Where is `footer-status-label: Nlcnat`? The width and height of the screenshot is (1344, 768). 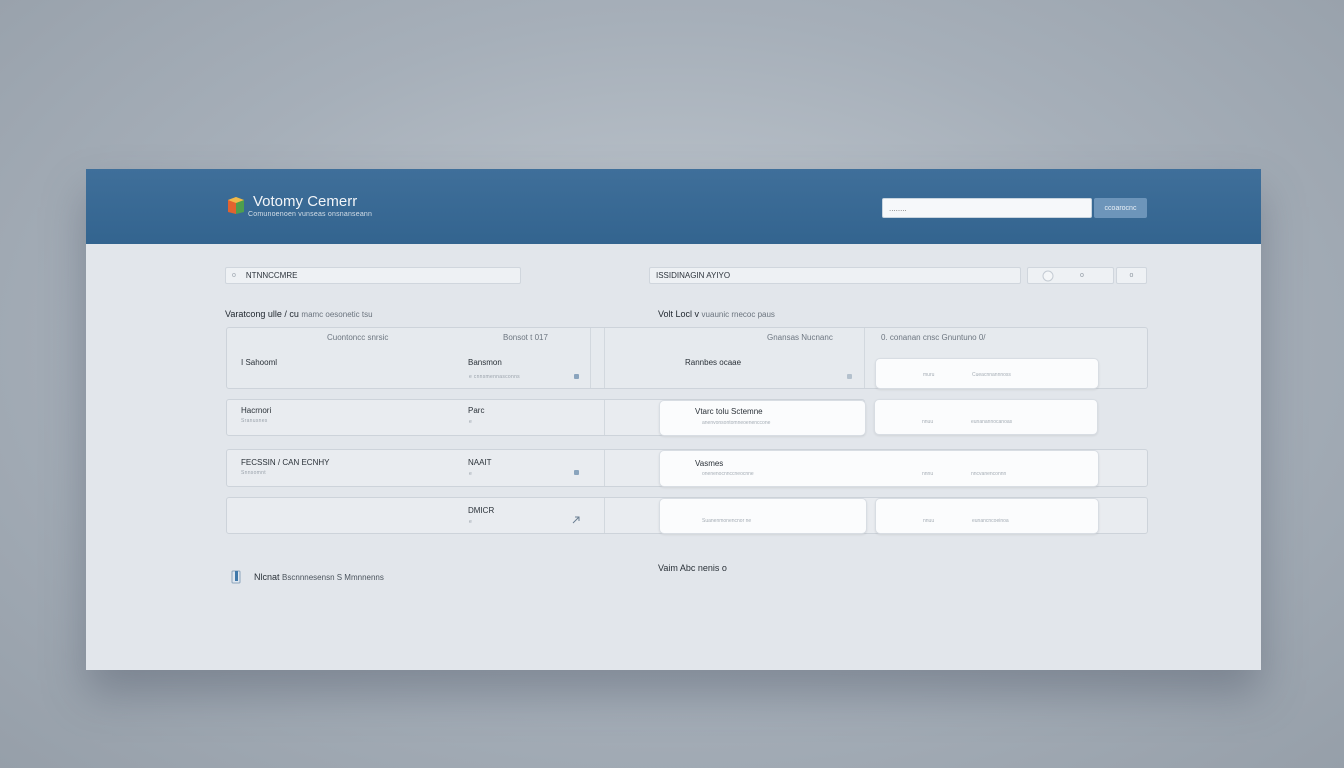 footer-status-label: Nlcnat is located at coordinates (267, 577).